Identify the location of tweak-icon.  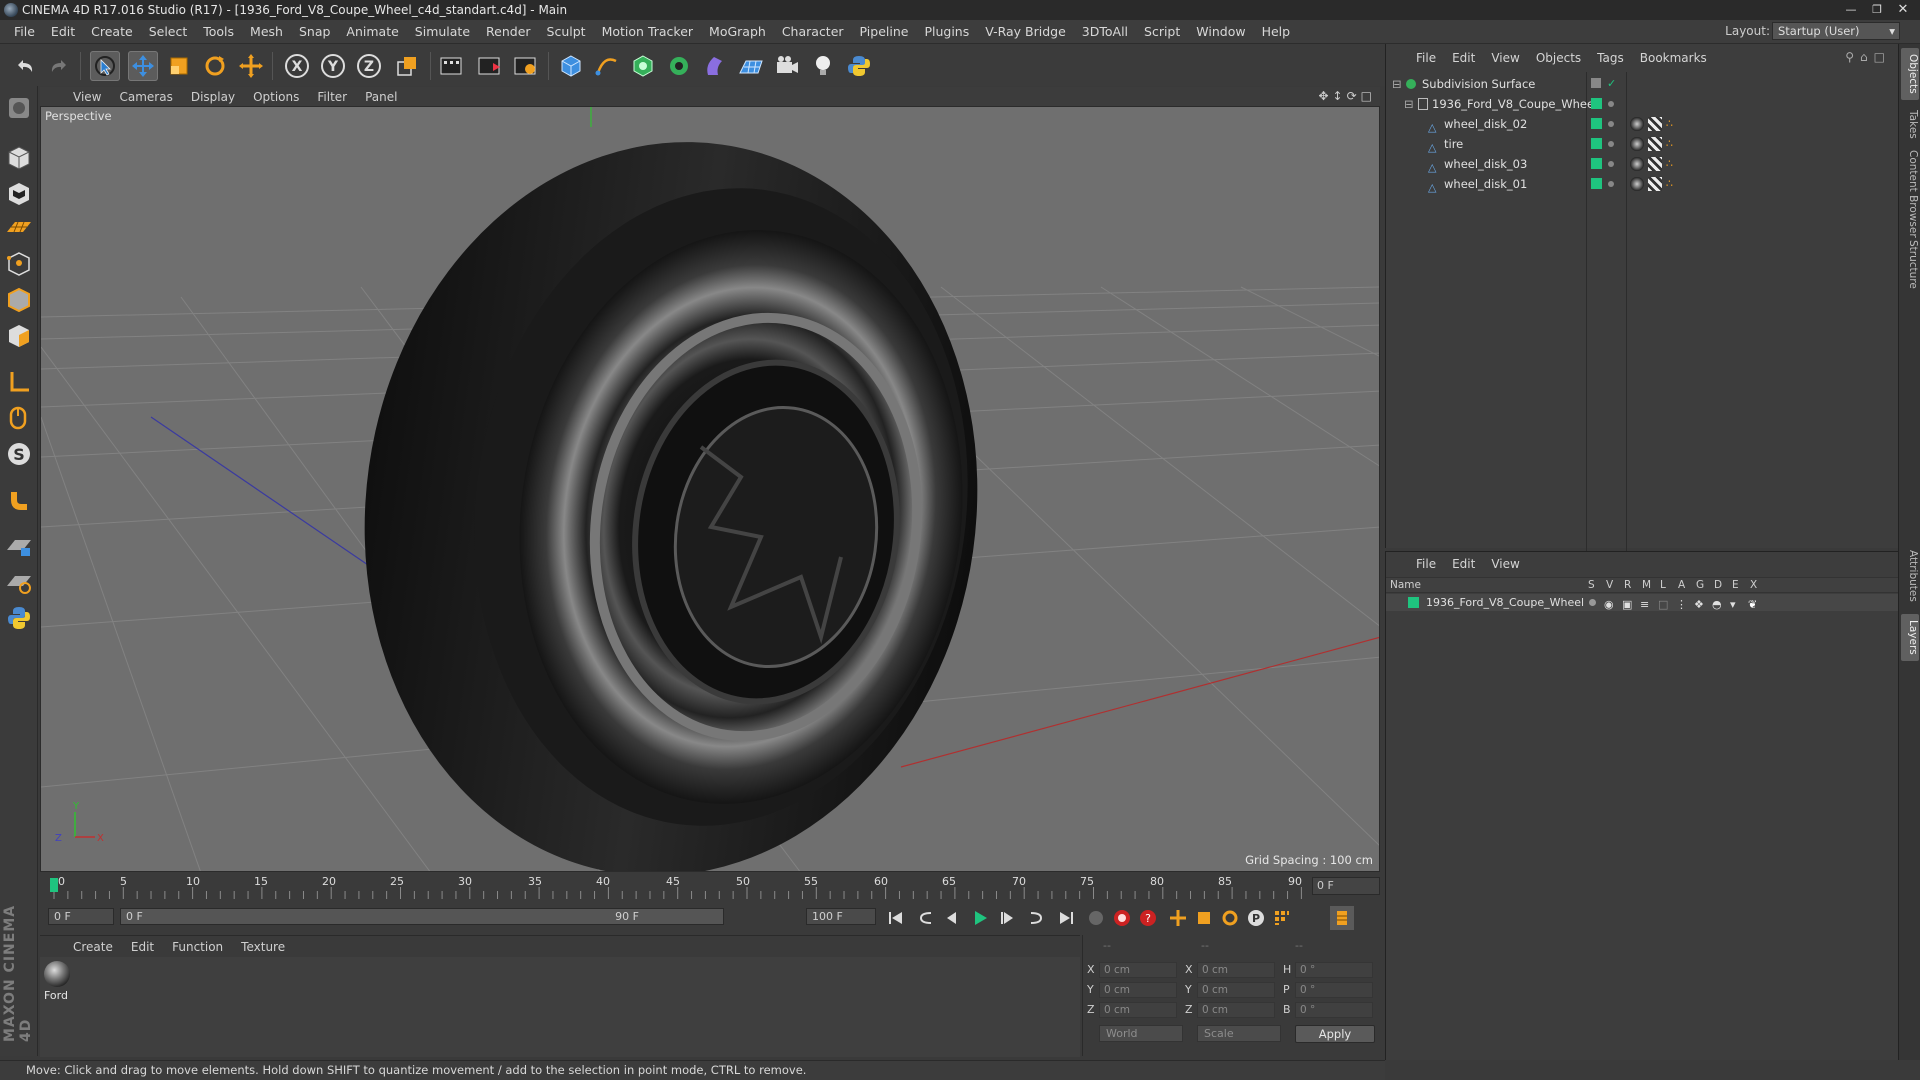
(19, 418).